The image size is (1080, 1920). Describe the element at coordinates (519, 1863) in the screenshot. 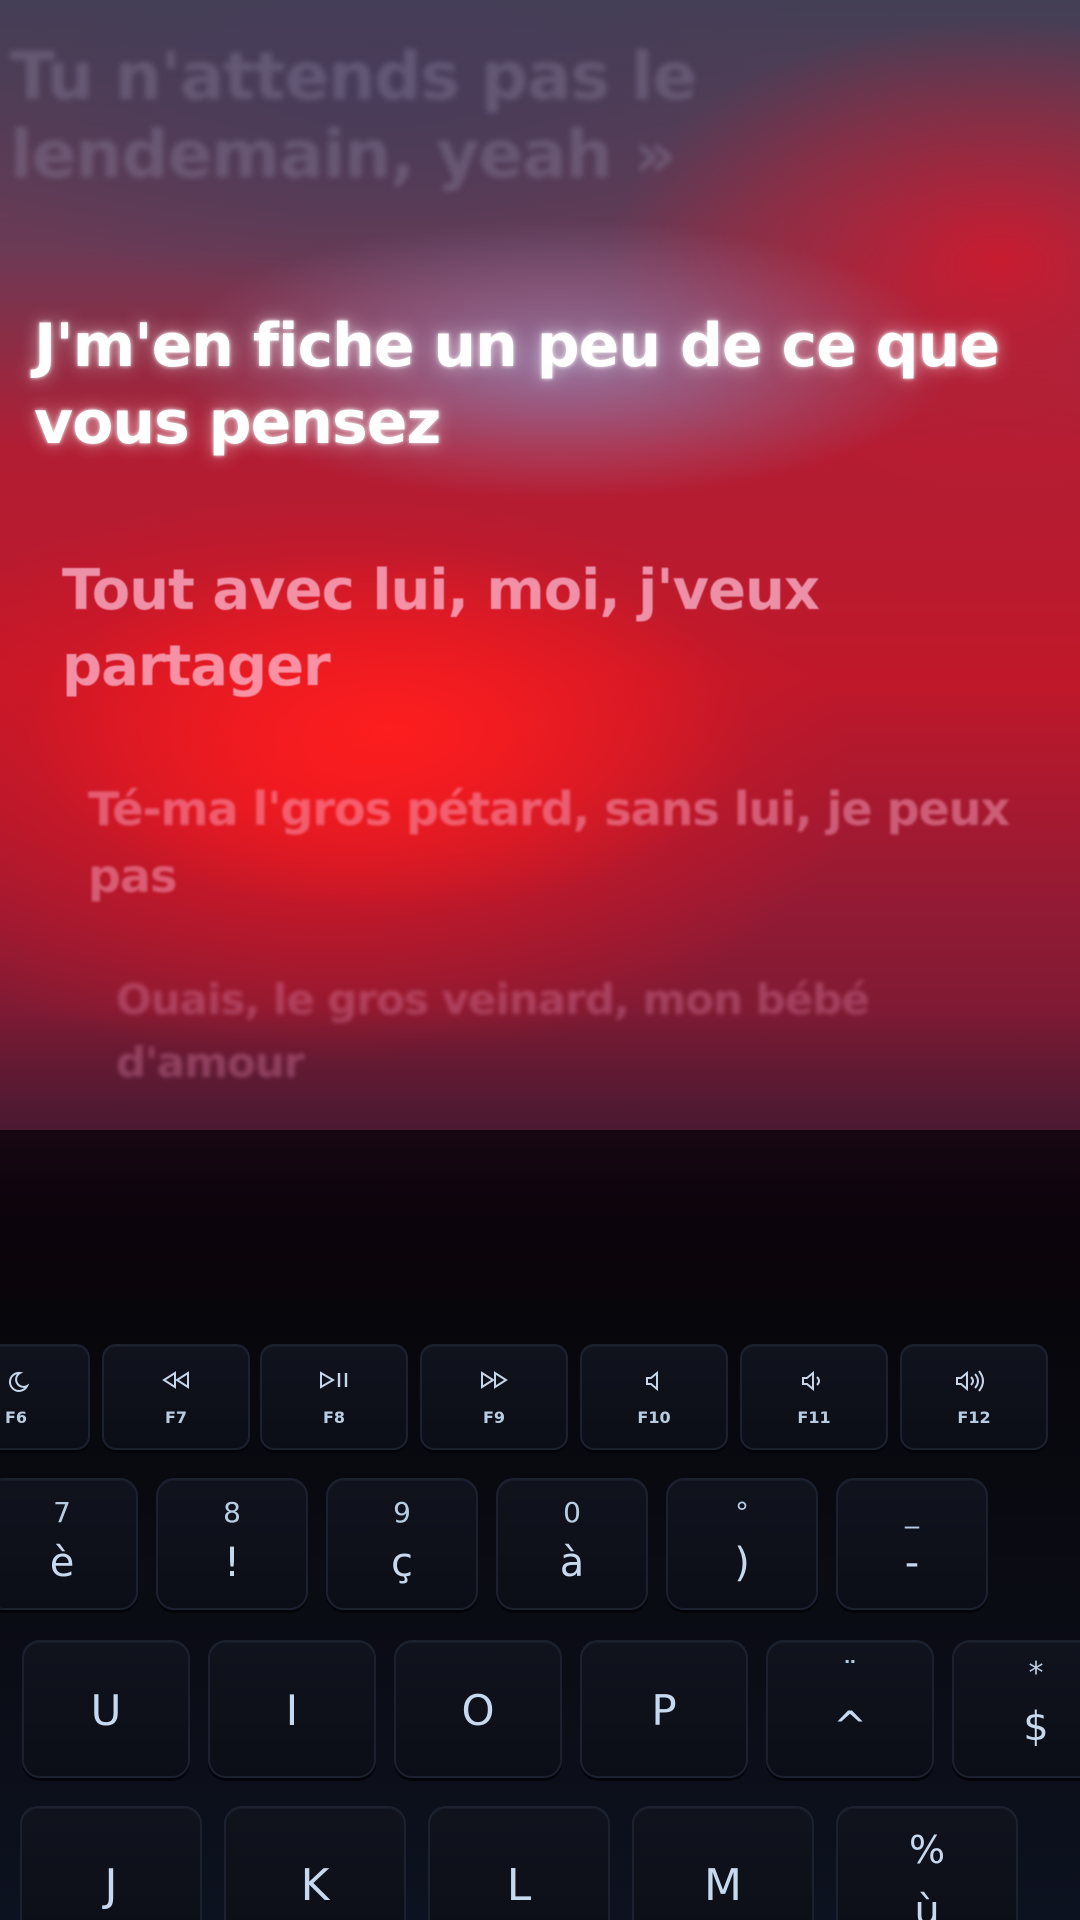

I see `key-l: L` at that location.